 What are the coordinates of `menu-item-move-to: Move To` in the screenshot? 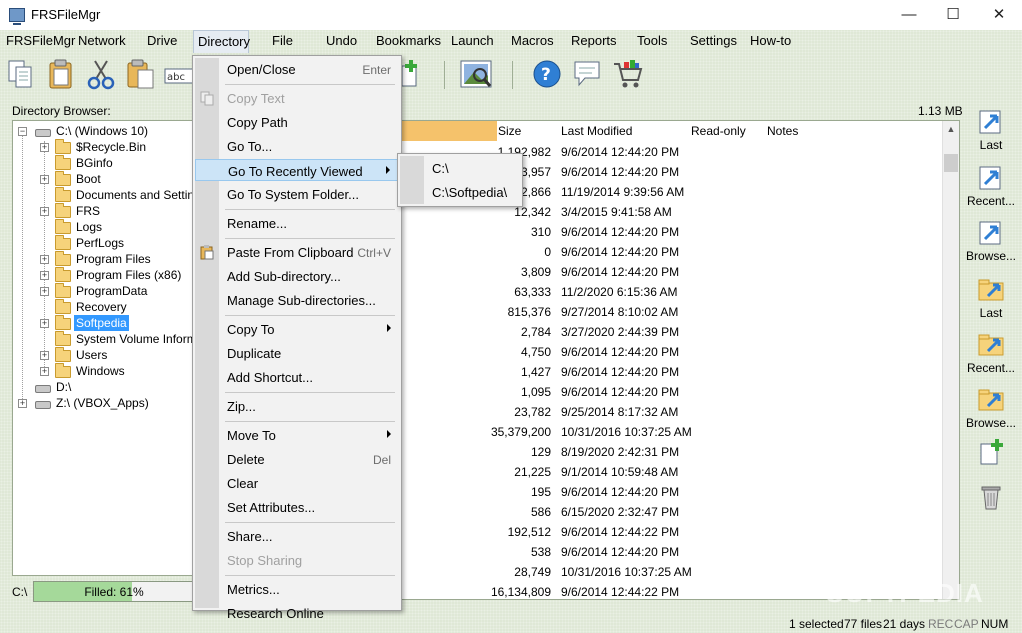 It's located at (297, 435).